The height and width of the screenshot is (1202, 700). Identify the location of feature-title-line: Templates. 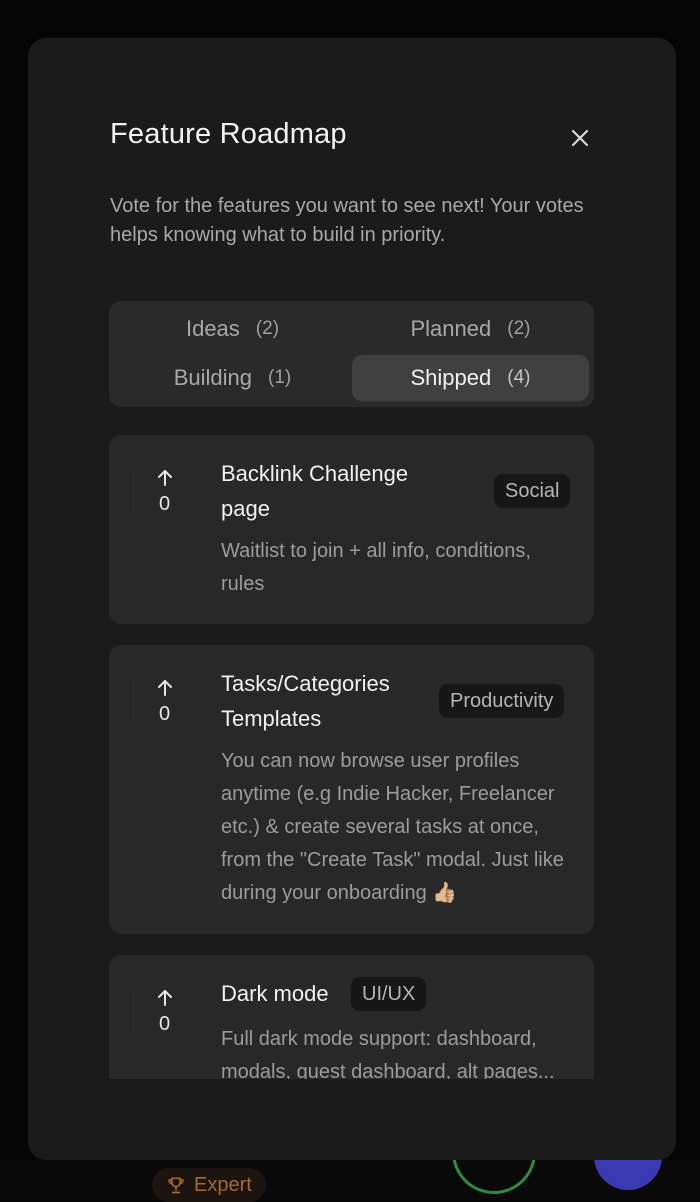
(271, 718).